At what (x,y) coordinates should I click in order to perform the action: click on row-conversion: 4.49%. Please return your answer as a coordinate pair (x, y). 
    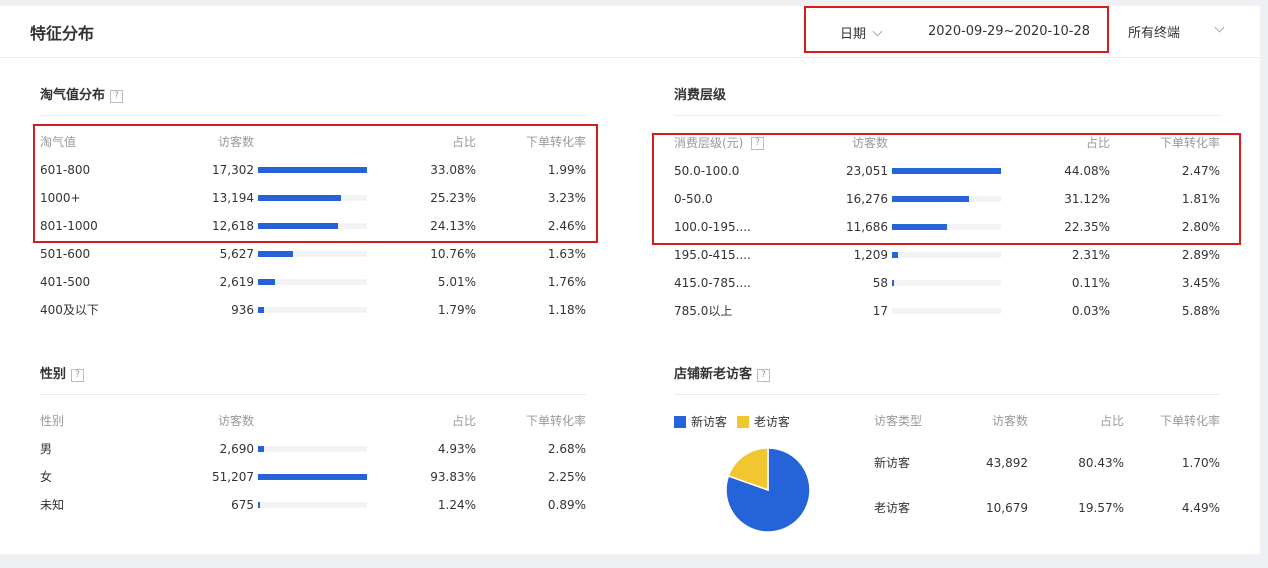
    Looking at the image, I should click on (1200, 508).